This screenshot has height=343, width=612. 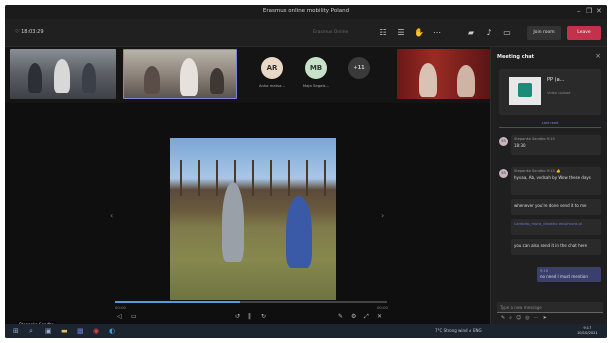 What do you see at coordinates (306, 11) in the screenshot?
I see `window-title: Erasmus online mobility Poland` at bounding box center [306, 11].